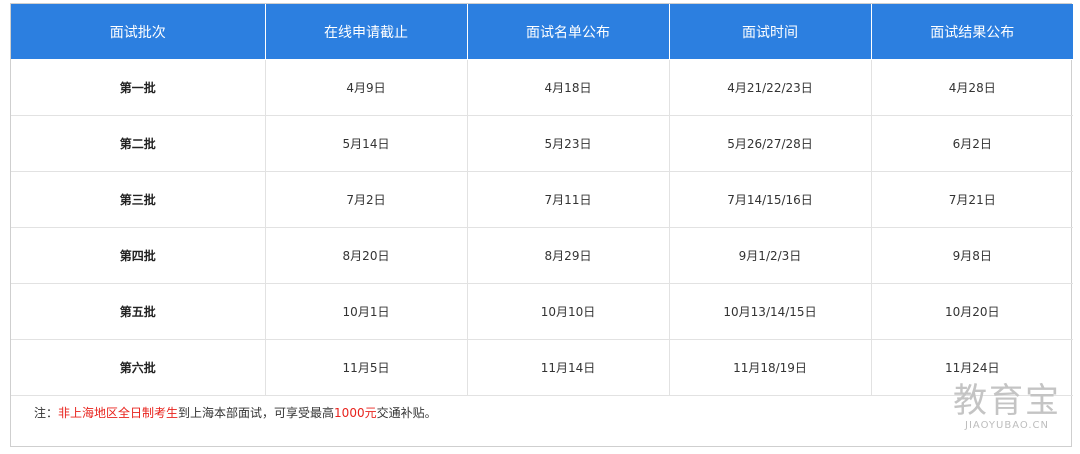 This screenshot has height=454, width=1080. I want to click on deadline-cell: 10月1日, so click(366, 311).